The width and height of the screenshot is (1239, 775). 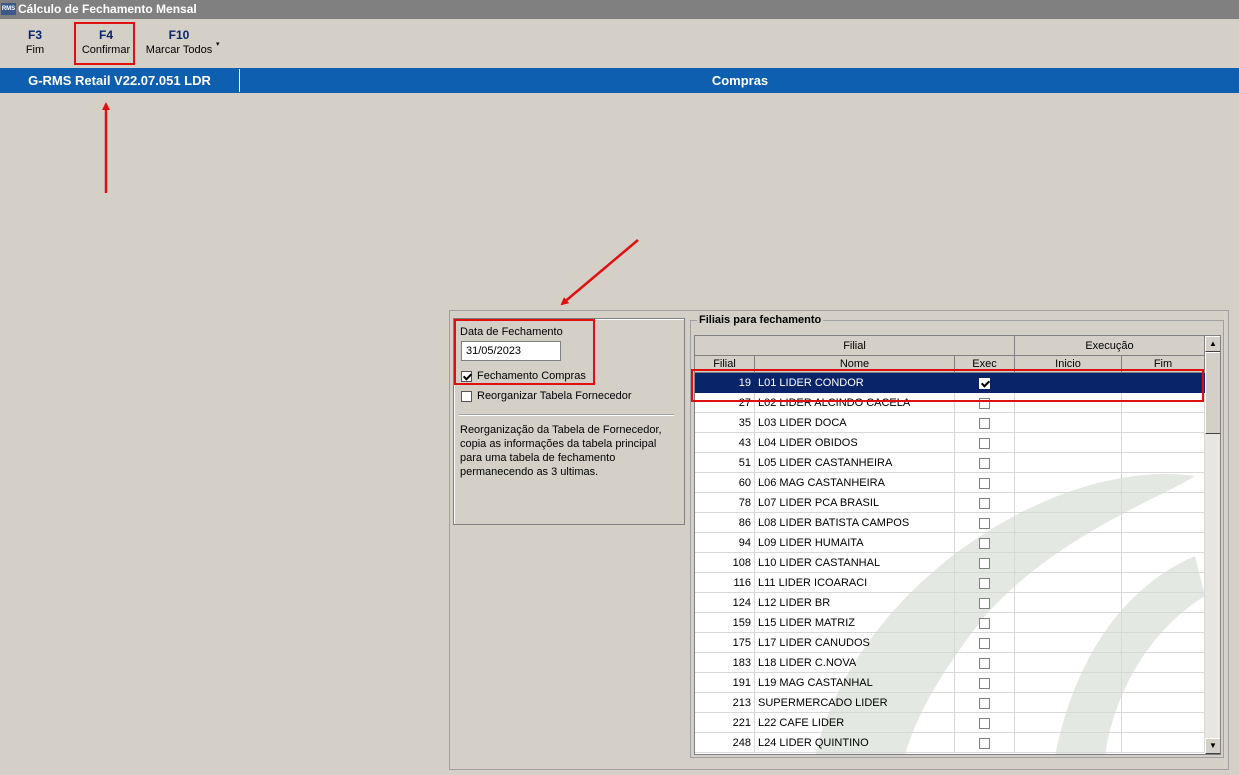 What do you see at coordinates (725, 483) in the screenshot?
I see `cell-filial: 60` at bounding box center [725, 483].